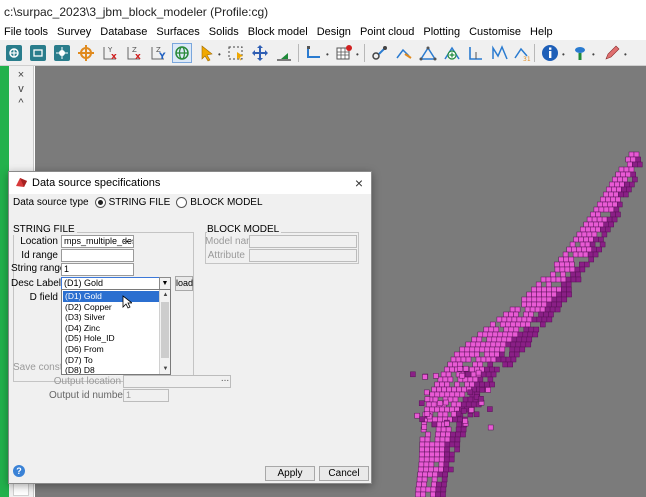 The width and height of the screenshot is (646, 497). Describe the element at coordinates (182, 202) in the screenshot. I see `radio-block-model` at that location.